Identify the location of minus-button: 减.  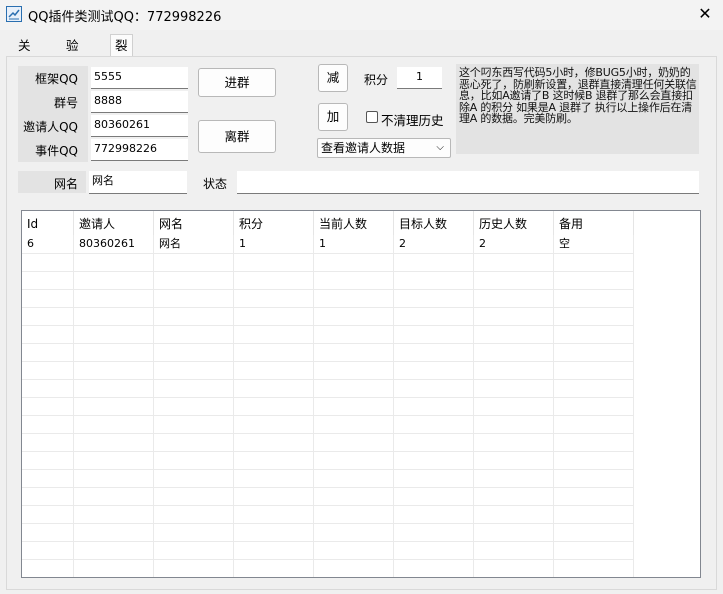
(333, 78).